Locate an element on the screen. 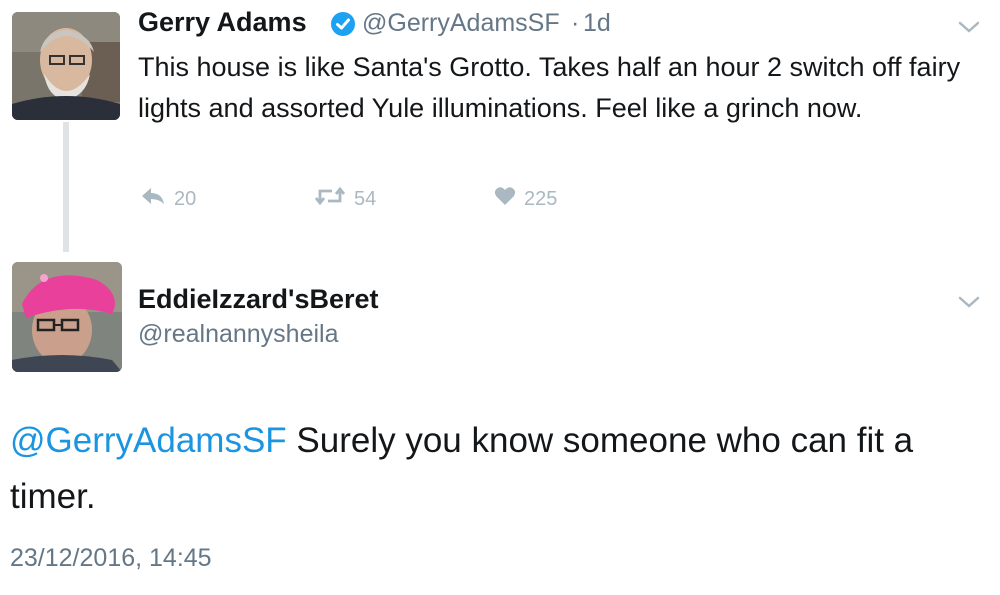  author-name: EddieIzzard'sBeret is located at coordinates (258, 299).